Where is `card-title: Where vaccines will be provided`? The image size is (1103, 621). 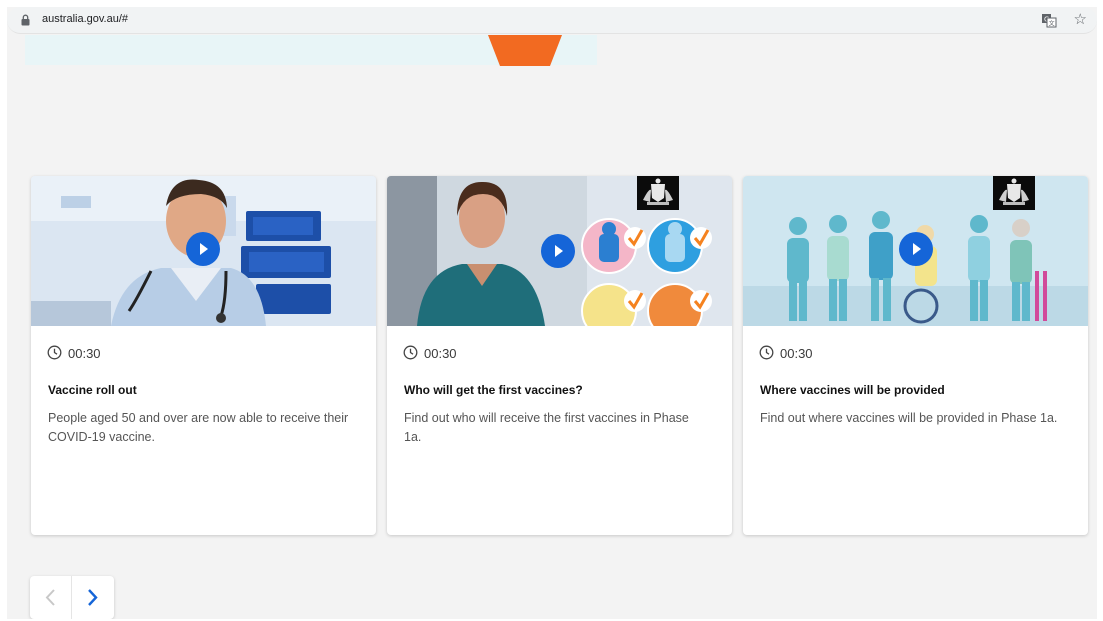
card-title: Where vaccines will be provided is located at coordinates (852, 390).